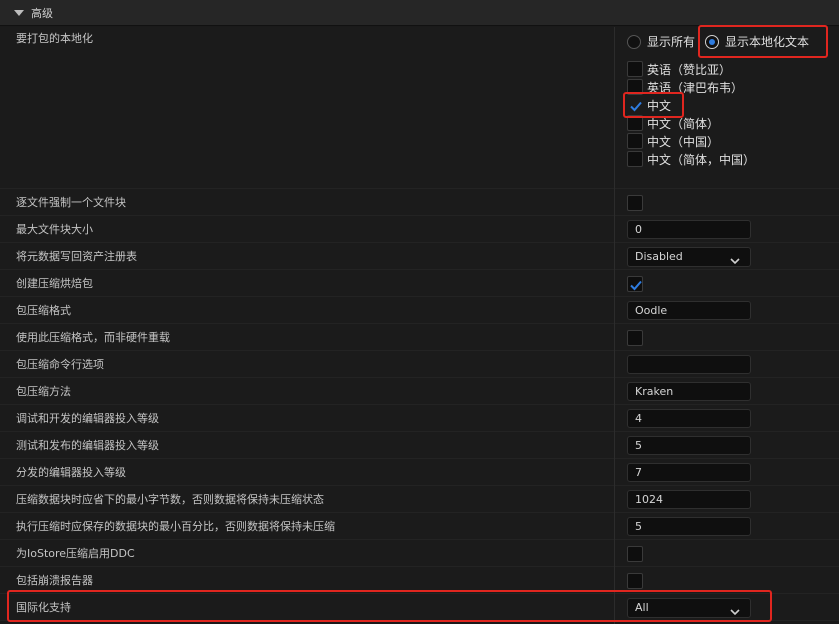 This screenshot has width=839, height=624. Describe the element at coordinates (683, 141) in the screenshot. I see `language-label: 中文（中国）` at that location.